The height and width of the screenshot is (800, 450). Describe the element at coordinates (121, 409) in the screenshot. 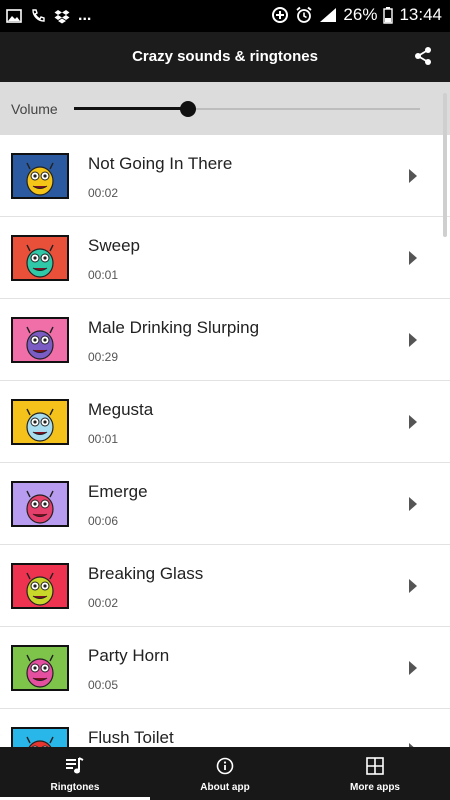

I see `sound-title: Megusta` at that location.